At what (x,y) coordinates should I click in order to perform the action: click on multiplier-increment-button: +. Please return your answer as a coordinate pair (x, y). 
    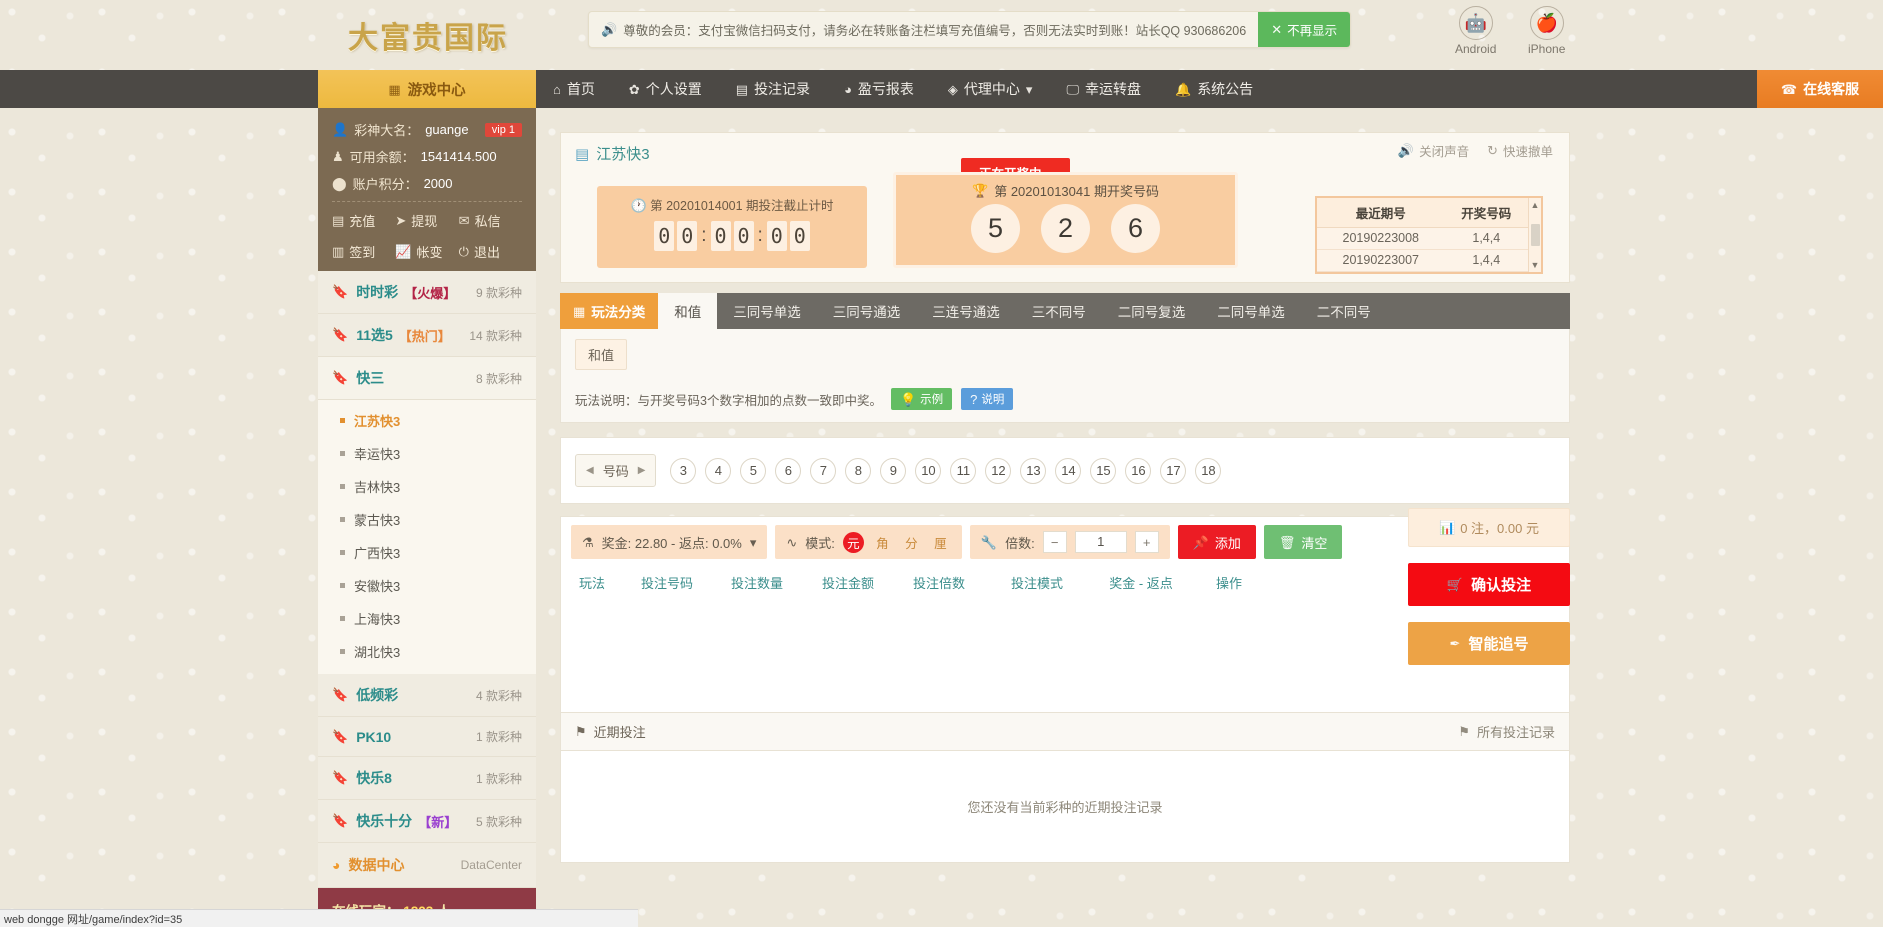
    Looking at the image, I should click on (1146, 542).